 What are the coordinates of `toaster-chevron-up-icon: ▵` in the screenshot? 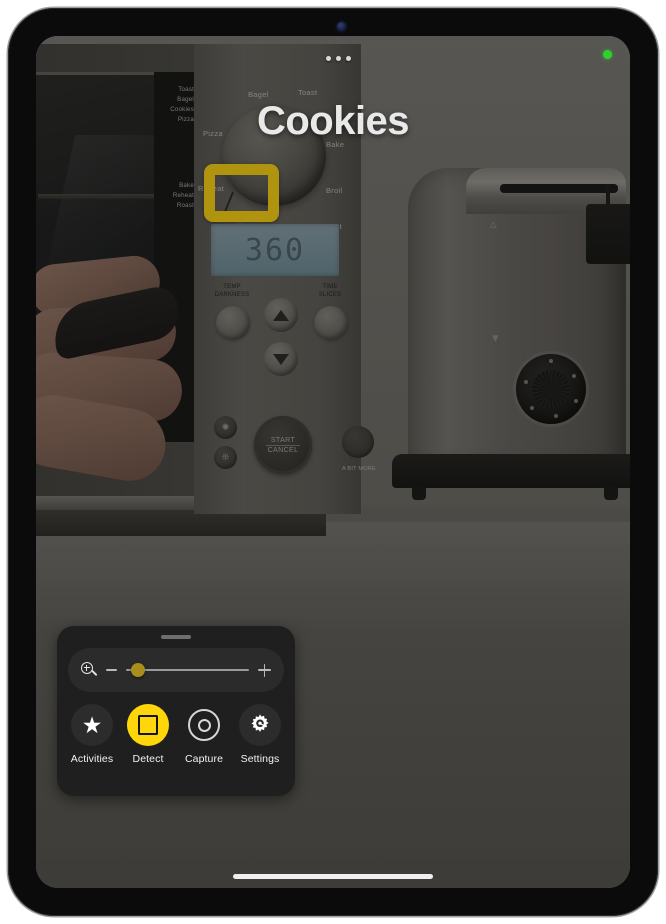 It's located at (493, 223).